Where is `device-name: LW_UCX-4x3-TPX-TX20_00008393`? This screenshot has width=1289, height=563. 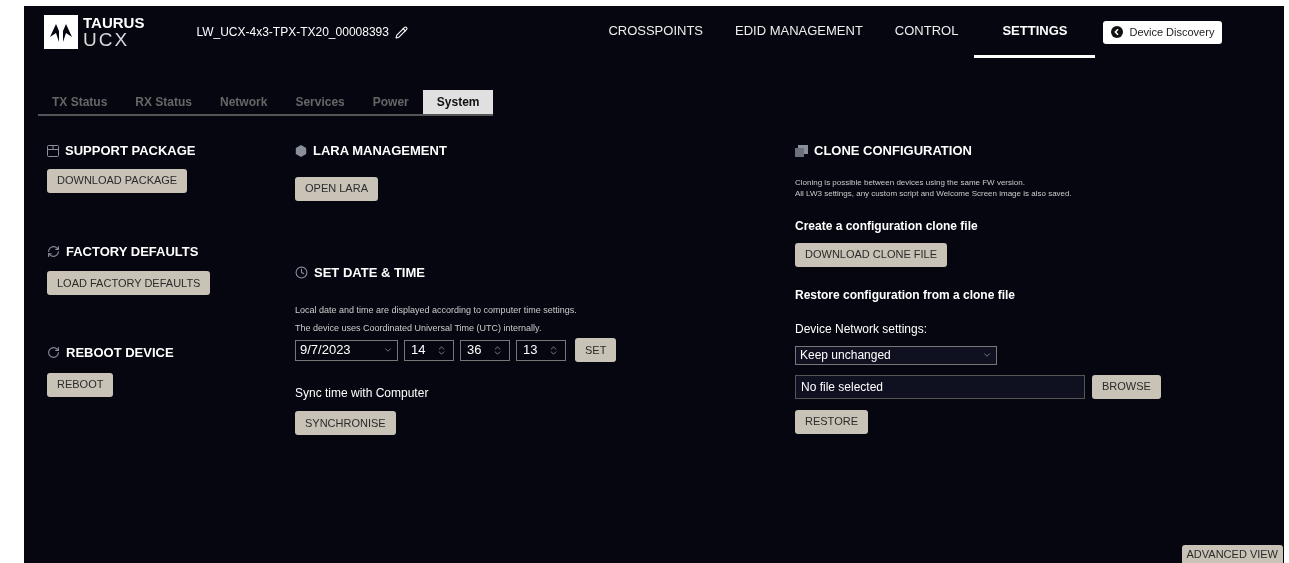
device-name: LW_UCX-4x3-TPX-TX20_00008393 is located at coordinates (292, 32).